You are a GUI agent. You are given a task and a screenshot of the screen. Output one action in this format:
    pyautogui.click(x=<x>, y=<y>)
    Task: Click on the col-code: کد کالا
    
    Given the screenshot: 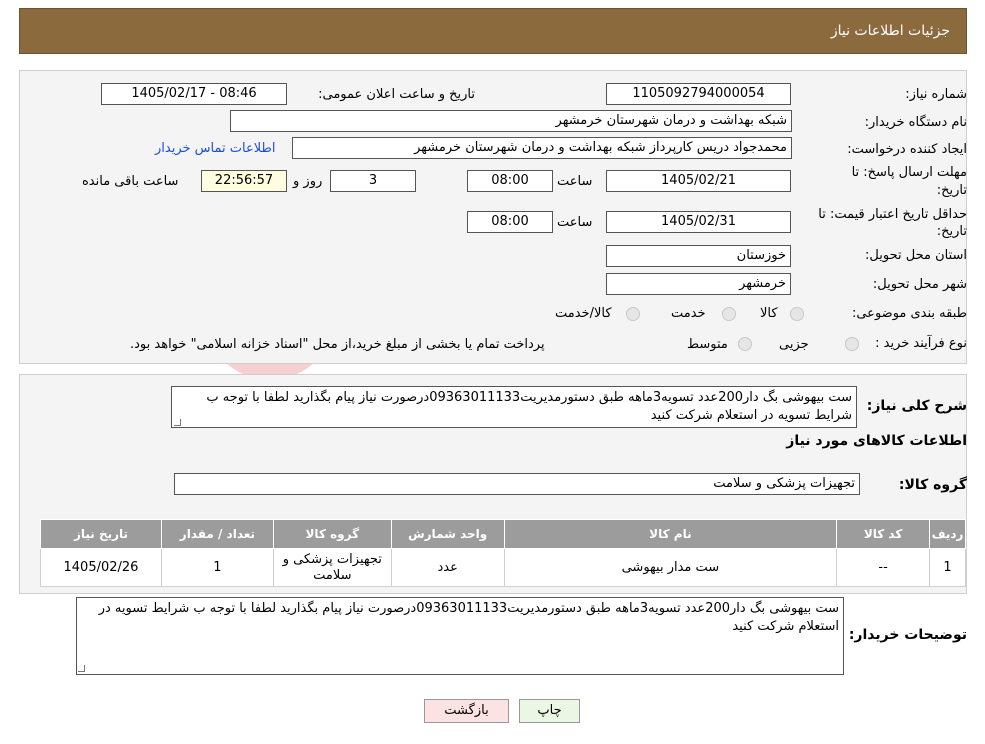 What is the action you would take?
    pyautogui.click(x=883, y=534)
    